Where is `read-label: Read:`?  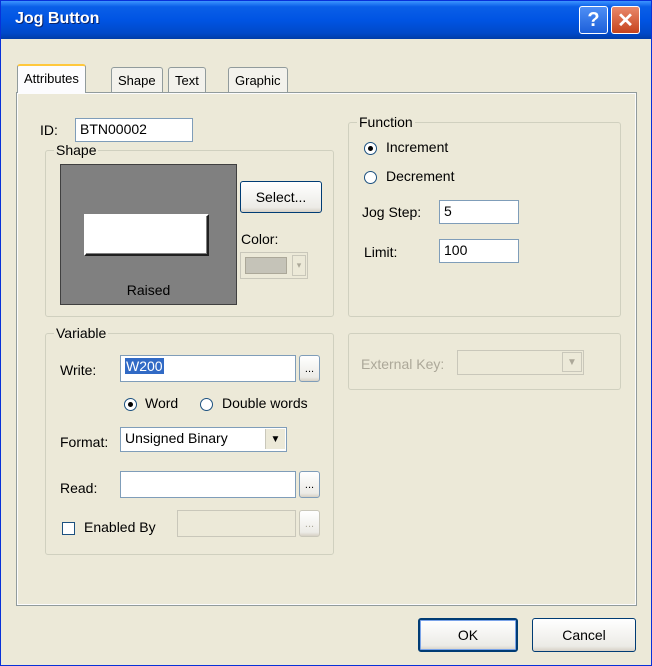 read-label: Read: is located at coordinates (79, 488).